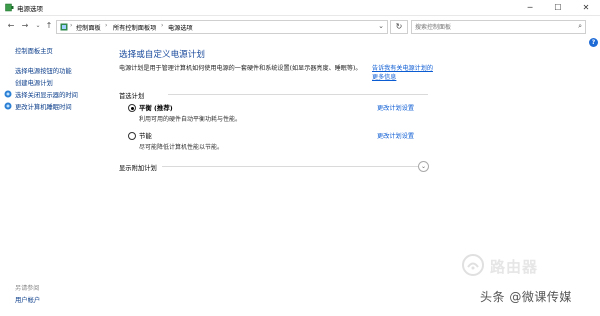  What do you see at coordinates (558, 7) in the screenshot?
I see `maximize-button: ☐` at bounding box center [558, 7].